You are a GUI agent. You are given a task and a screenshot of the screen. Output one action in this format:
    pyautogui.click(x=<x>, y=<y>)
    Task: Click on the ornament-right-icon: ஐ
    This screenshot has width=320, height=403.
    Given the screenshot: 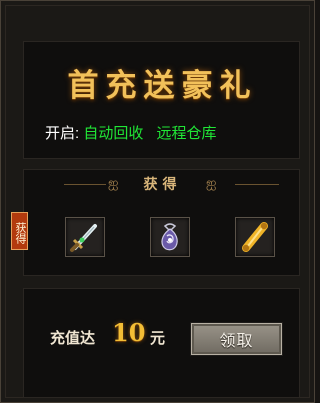 What is the action you would take?
    pyautogui.click(x=211, y=183)
    